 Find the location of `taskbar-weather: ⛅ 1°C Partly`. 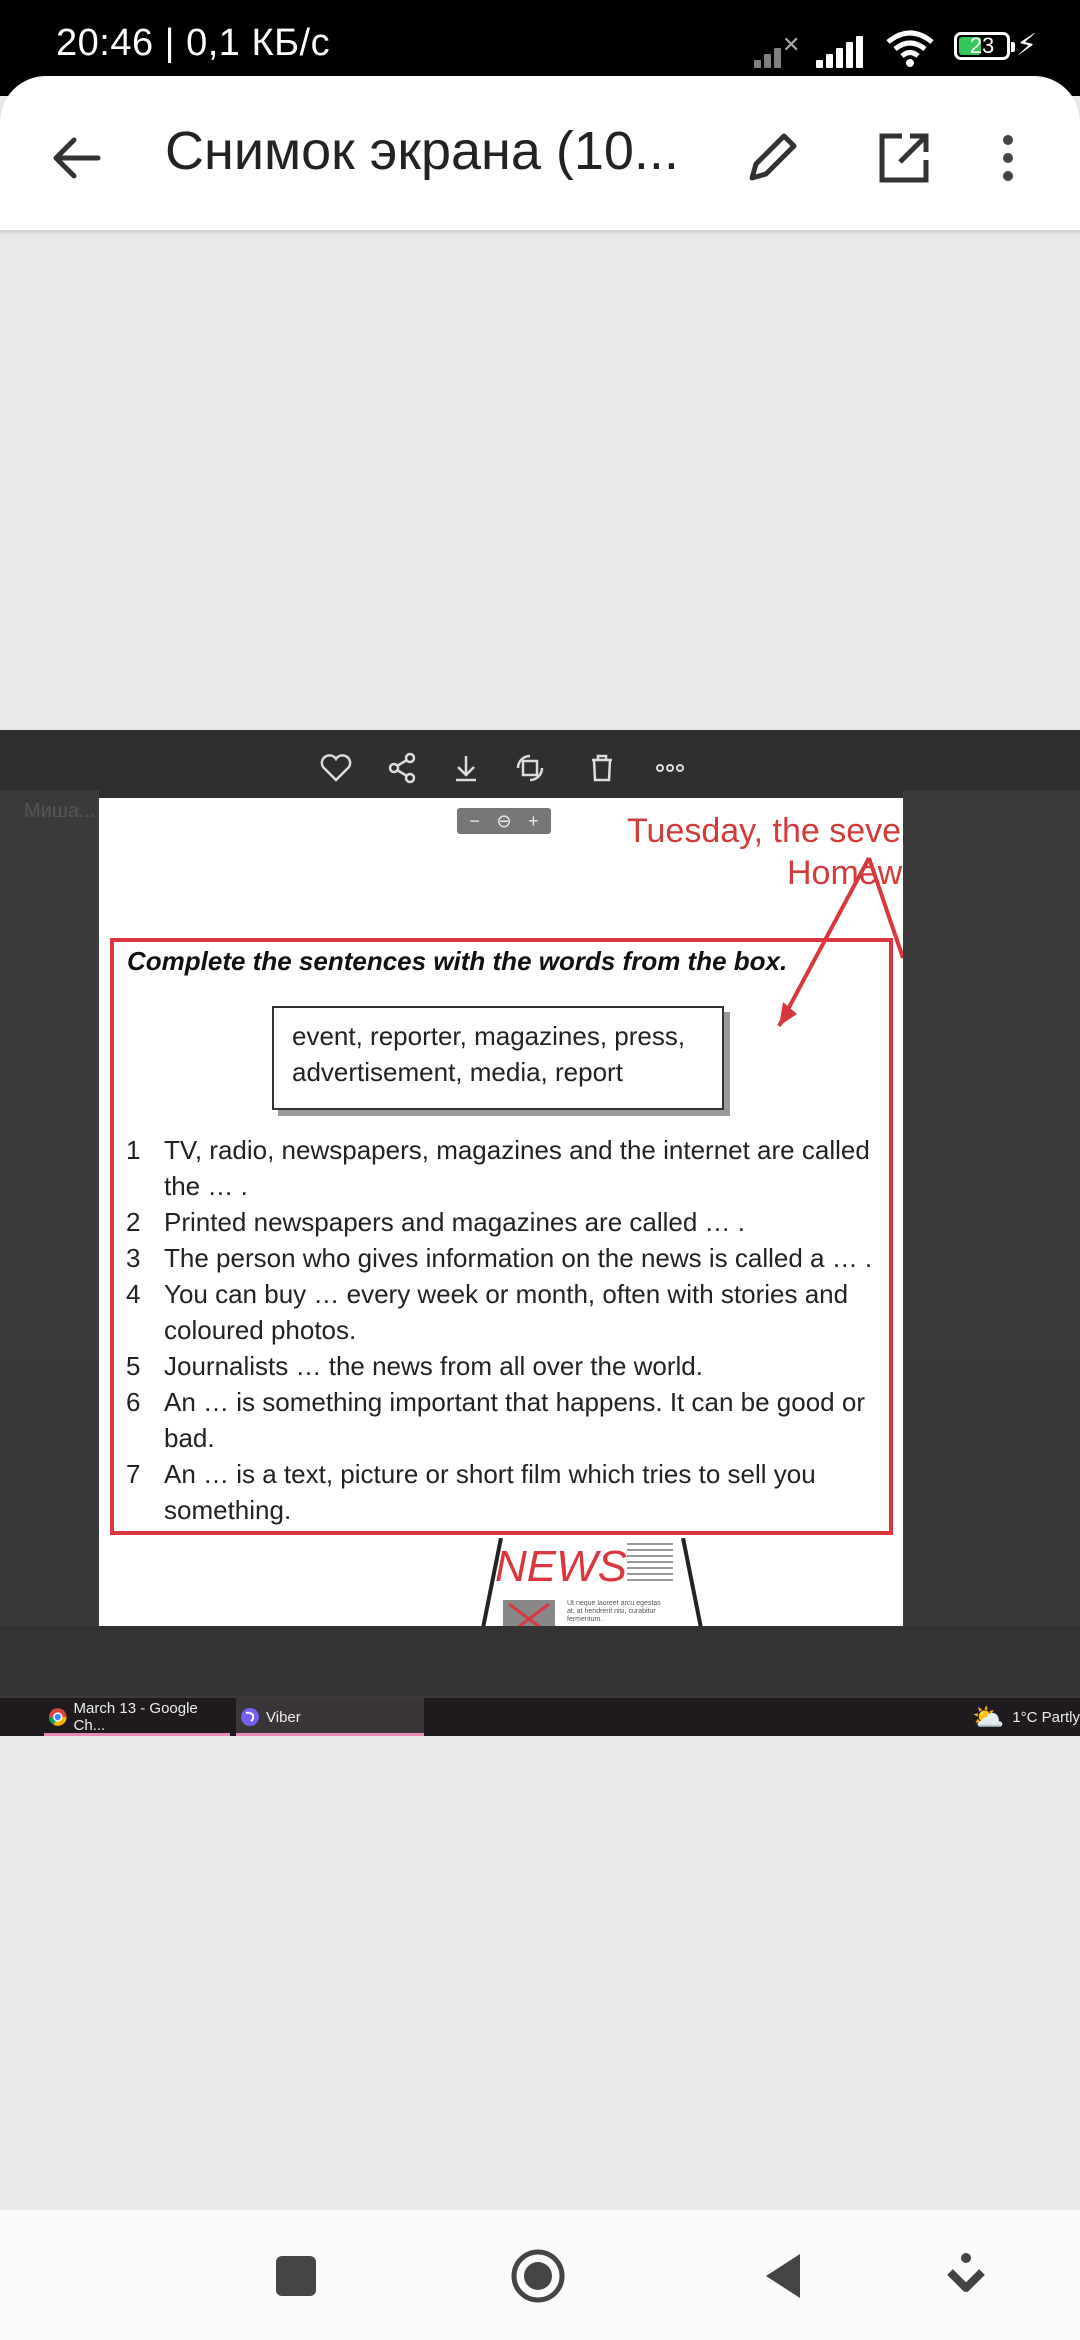

taskbar-weather: ⛅ 1°C Partly is located at coordinates (1026, 1717).